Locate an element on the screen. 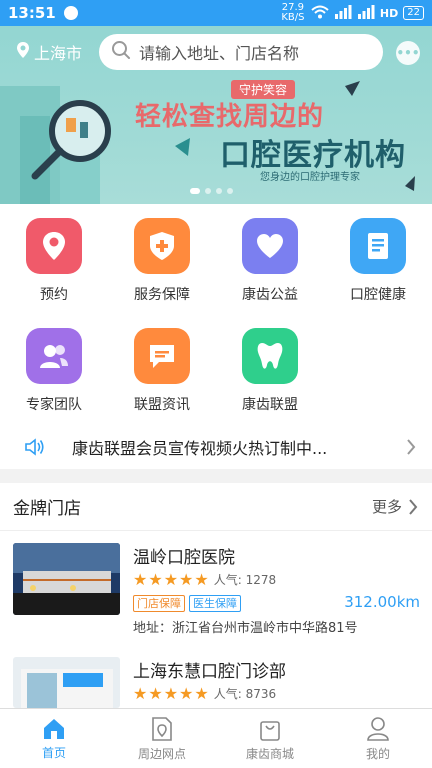 This screenshot has width=432, height=768. grid-label: 康齿联盟 is located at coordinates (270, 405).